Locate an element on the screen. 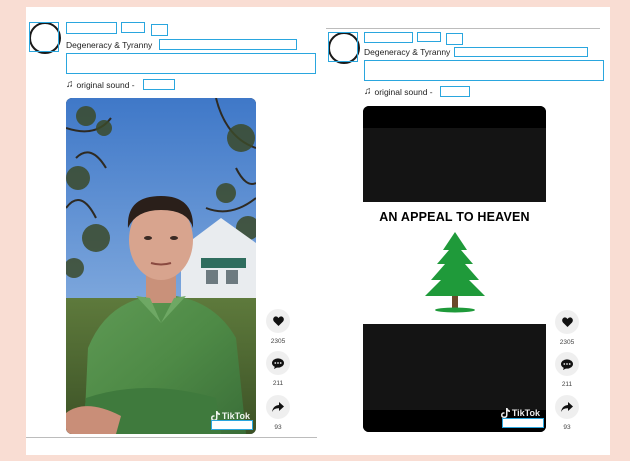  post-divider is located at coordinates (171, 437).